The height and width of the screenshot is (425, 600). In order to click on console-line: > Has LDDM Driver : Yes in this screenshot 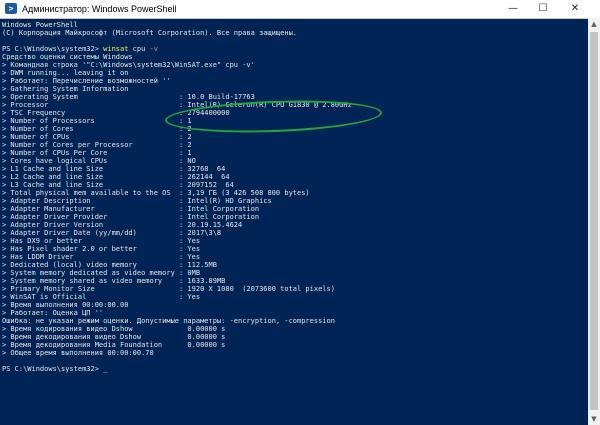, I will do `click(101, 257)`.